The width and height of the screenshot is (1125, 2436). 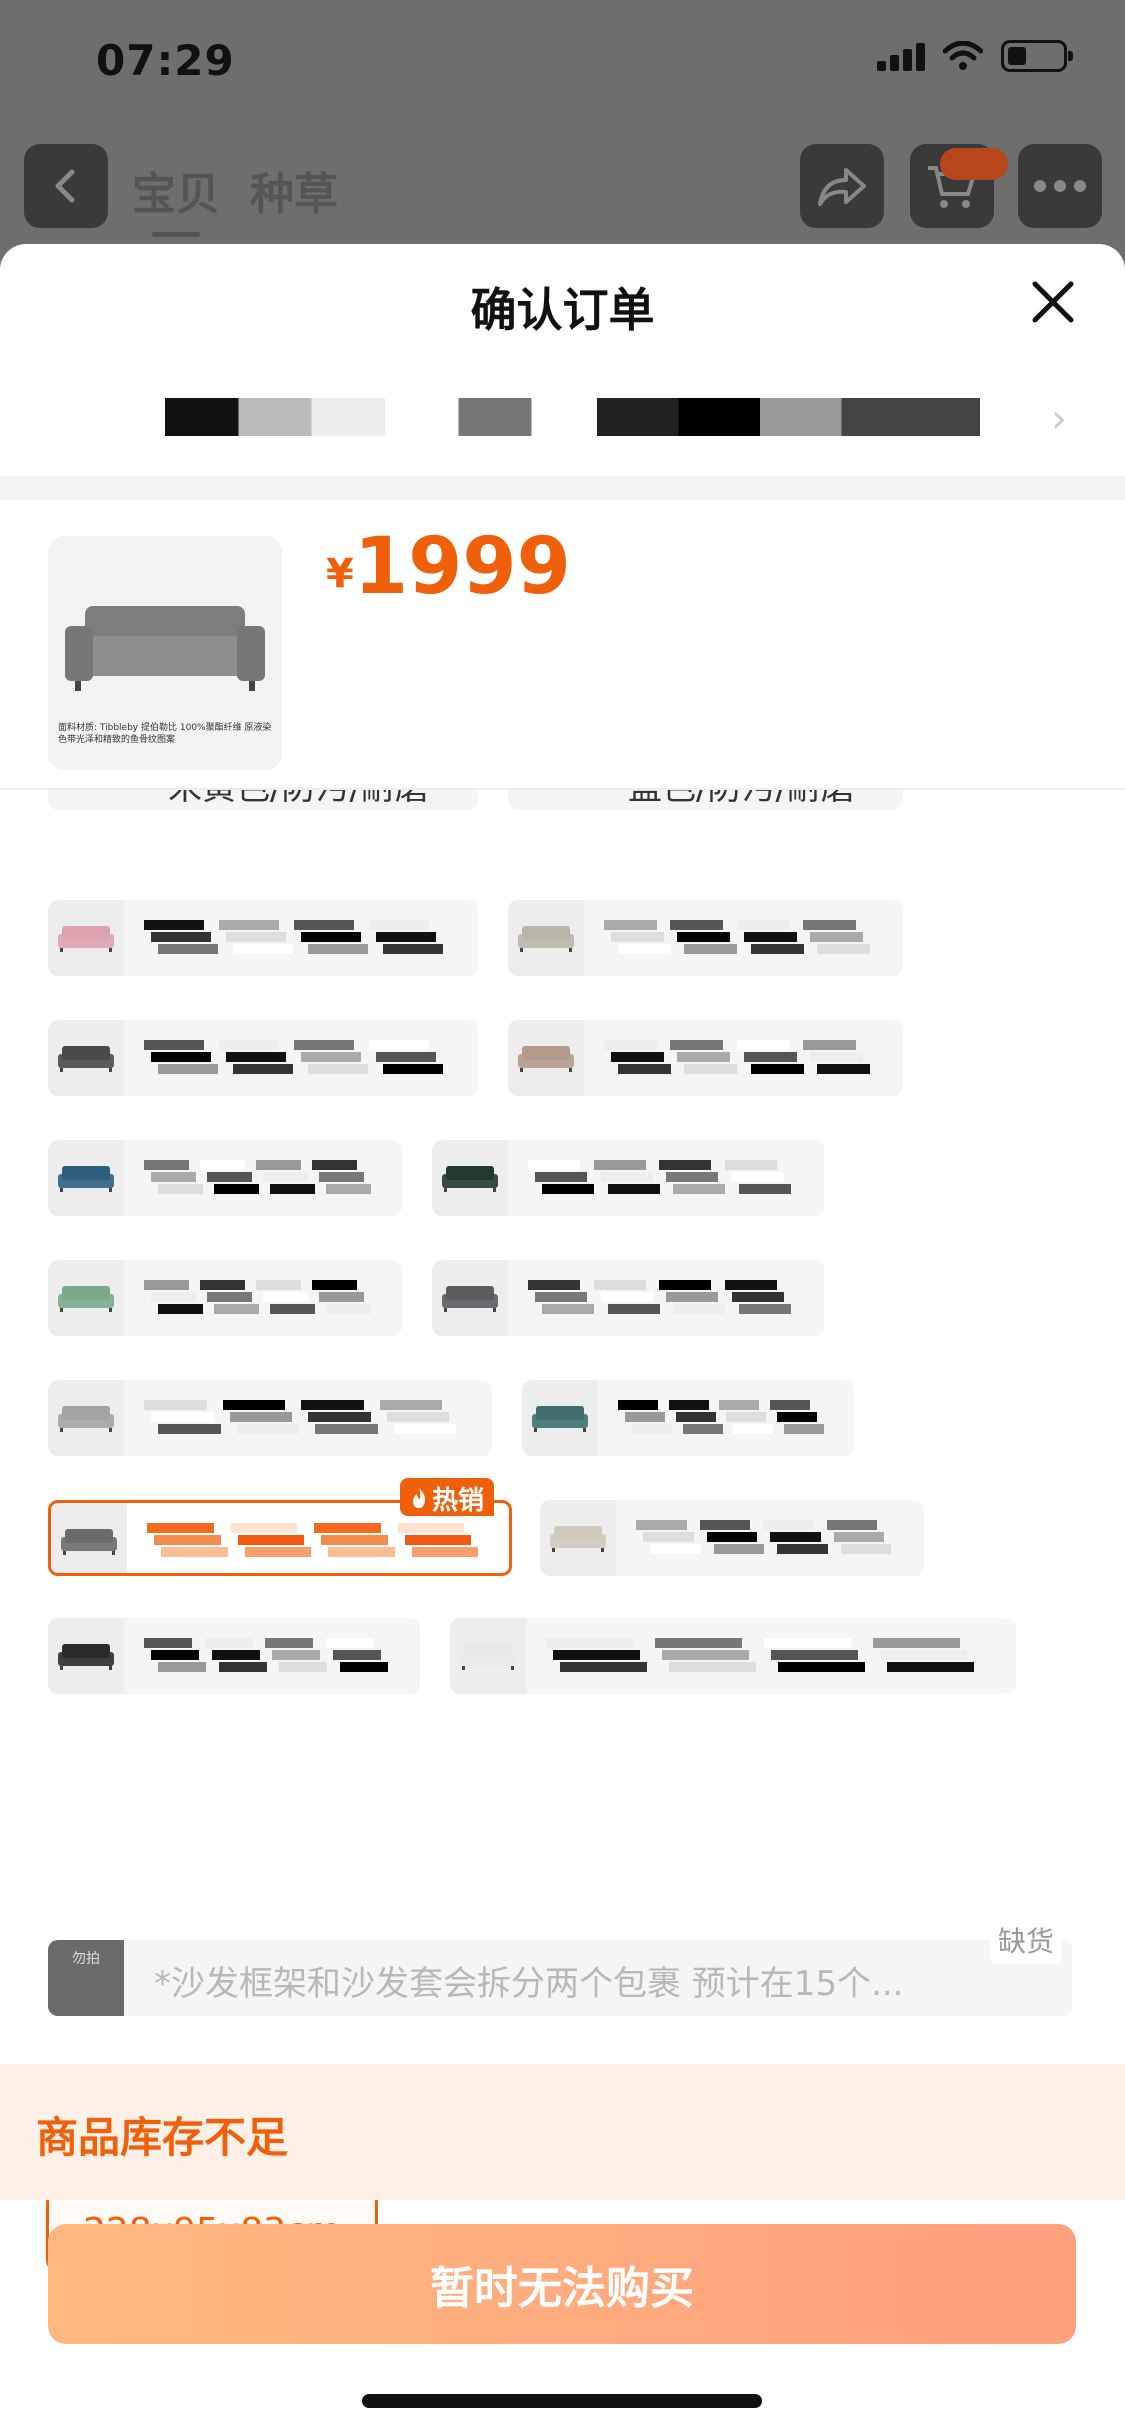 I want to click on tab-zhongcao: 种草, so click(x=294, y=197).